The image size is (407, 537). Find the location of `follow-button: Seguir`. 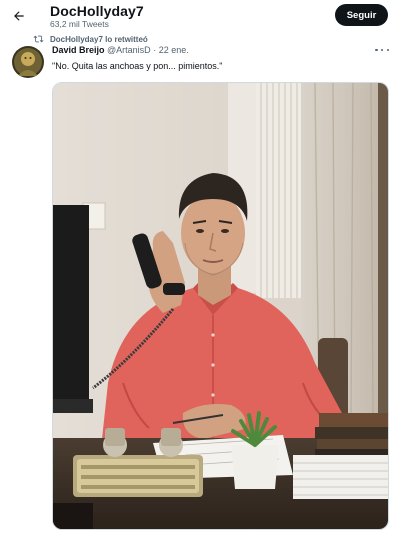

follow-button: Seguir is located at coordinates (361, 15).